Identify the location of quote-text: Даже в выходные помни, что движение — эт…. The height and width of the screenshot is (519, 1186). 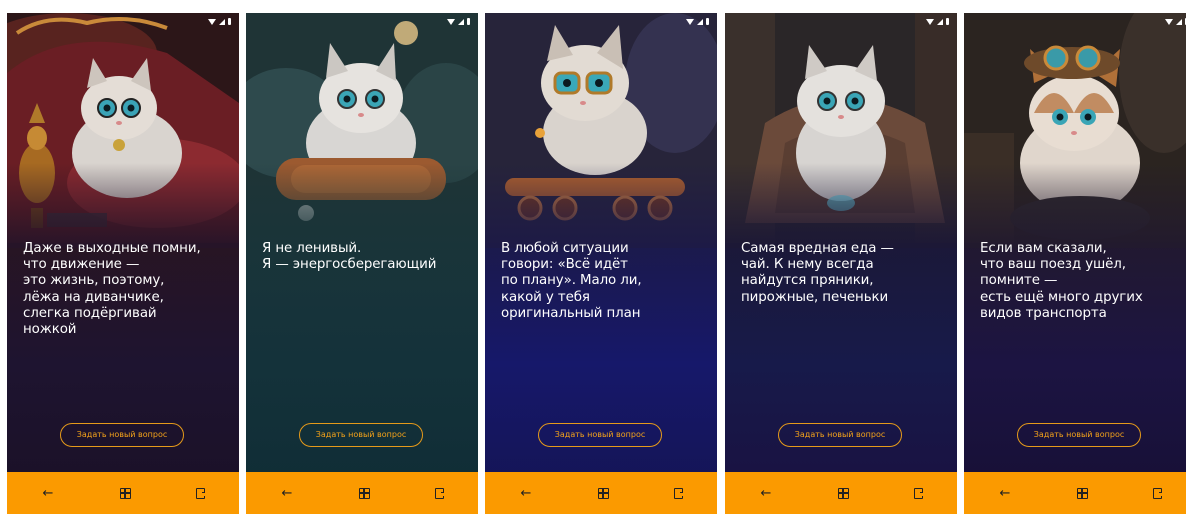
(112, 289).